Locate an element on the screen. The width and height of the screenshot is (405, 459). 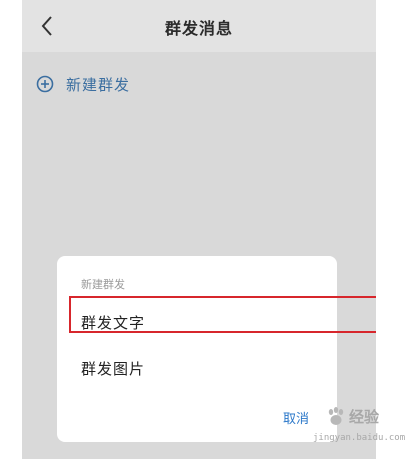
option-broadcast-image: 群发图片 is located at coordinates (113, 368).